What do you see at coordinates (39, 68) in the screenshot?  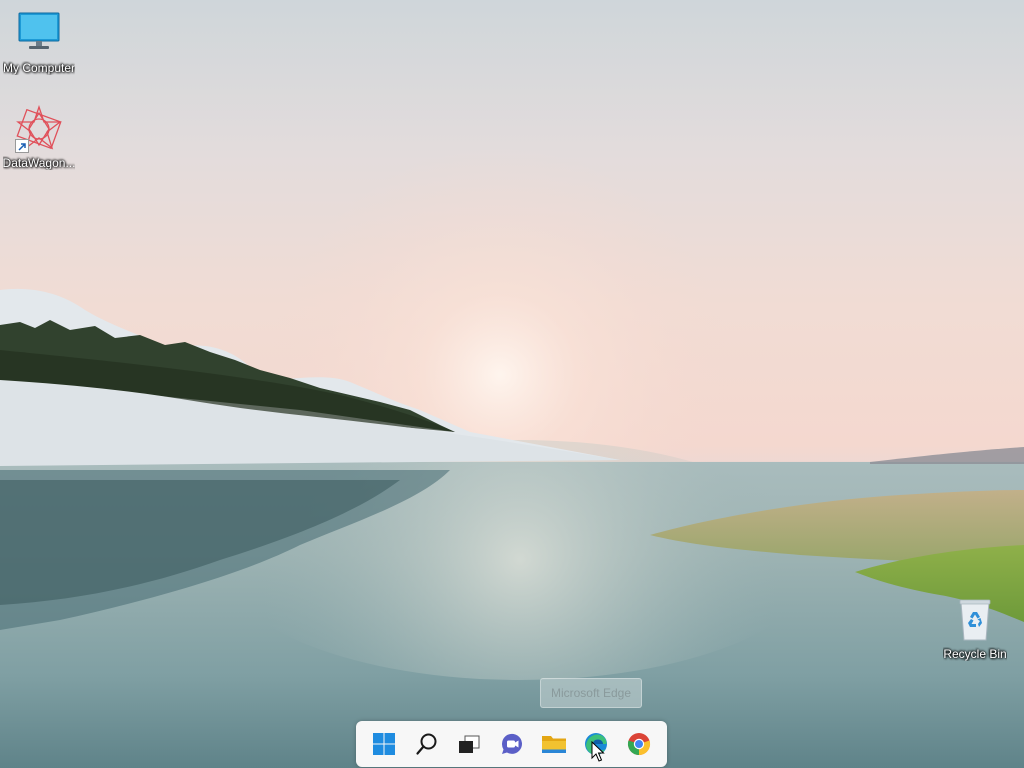 I see `desktop-icon-label: My Computer` at bounding box center [39, 68].